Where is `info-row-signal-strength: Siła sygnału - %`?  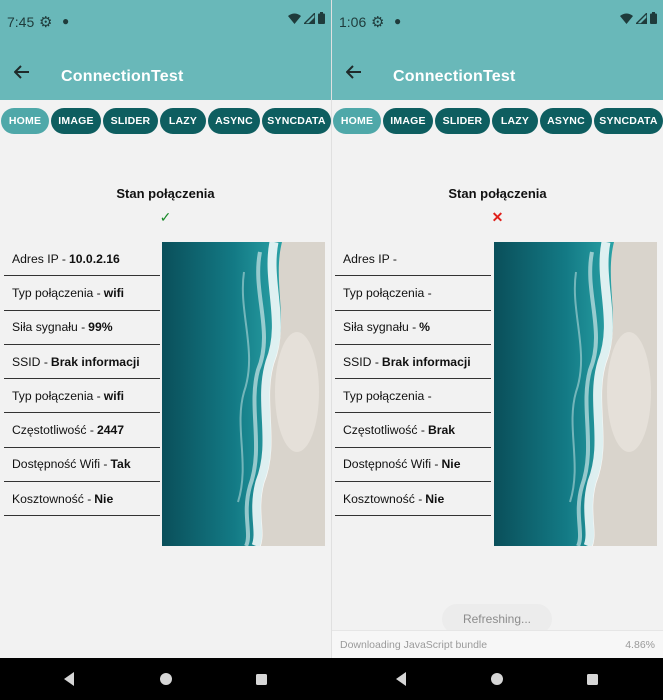
info-row-signal-strength: Siła sygnału - % is located at coordinates (413, 328).